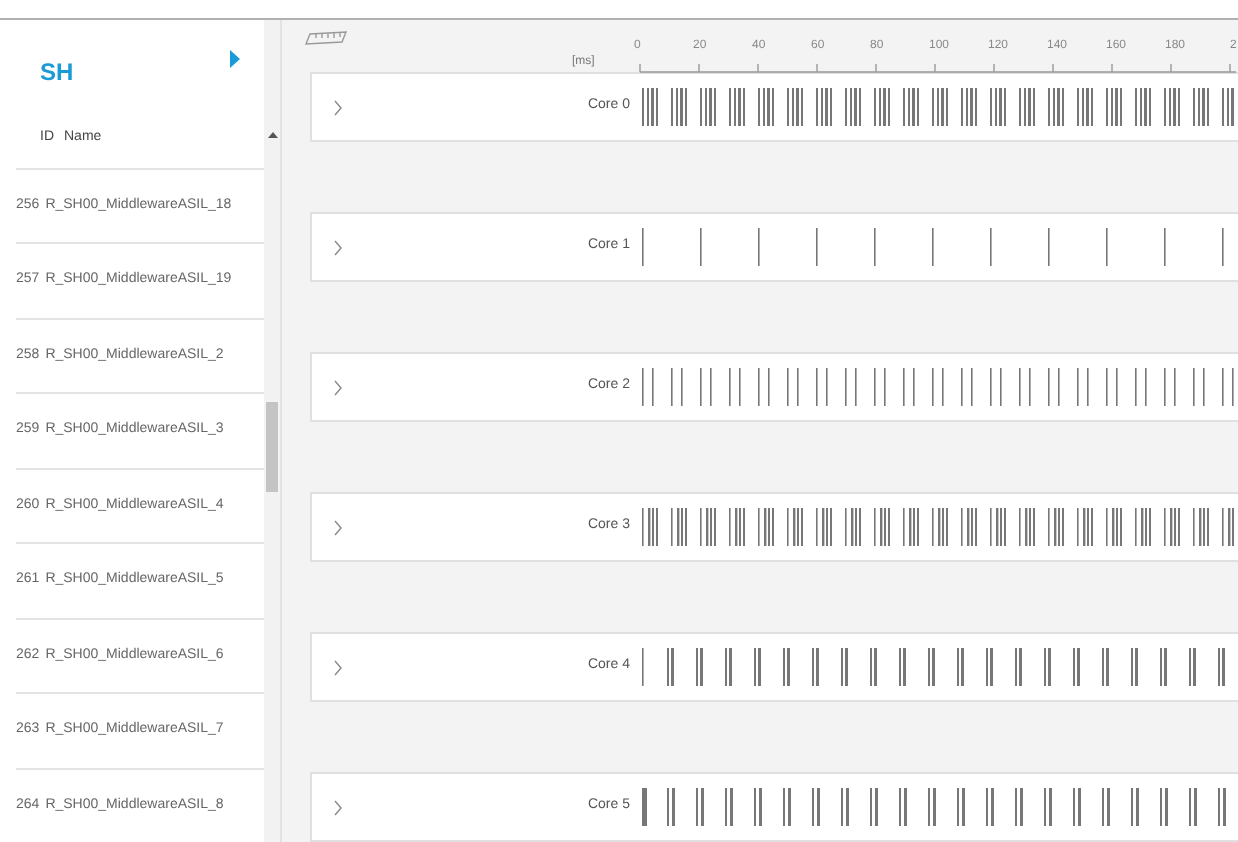  I want to click on scrollbar-thumb, so click(272, 447).